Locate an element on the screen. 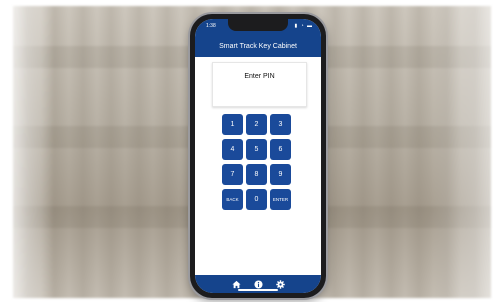 This screenshot has width=495, height=302. status-bar: 1:38 ▮ ◔ ▬ is located at coordinates (258, 27).